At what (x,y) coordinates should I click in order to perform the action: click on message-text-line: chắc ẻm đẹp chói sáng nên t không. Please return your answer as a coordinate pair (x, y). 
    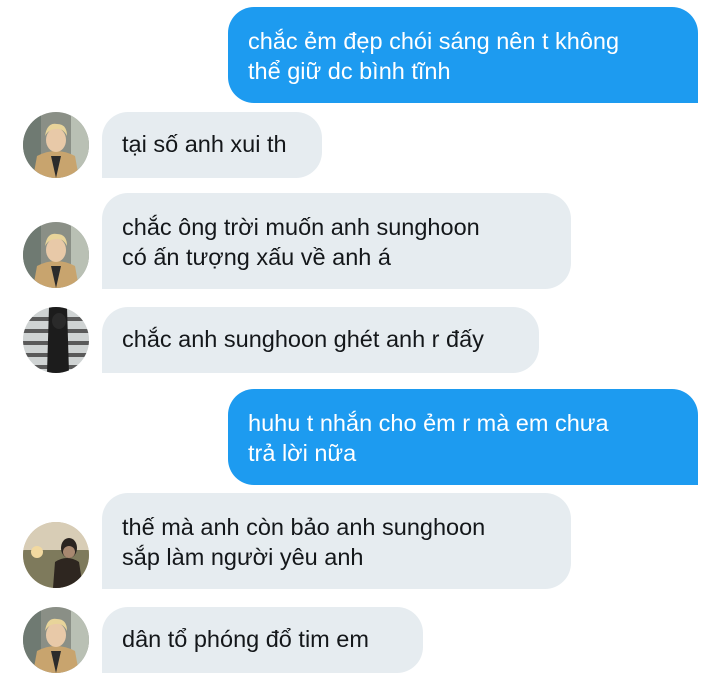
    Looking at the image, I should click on (434, 41).